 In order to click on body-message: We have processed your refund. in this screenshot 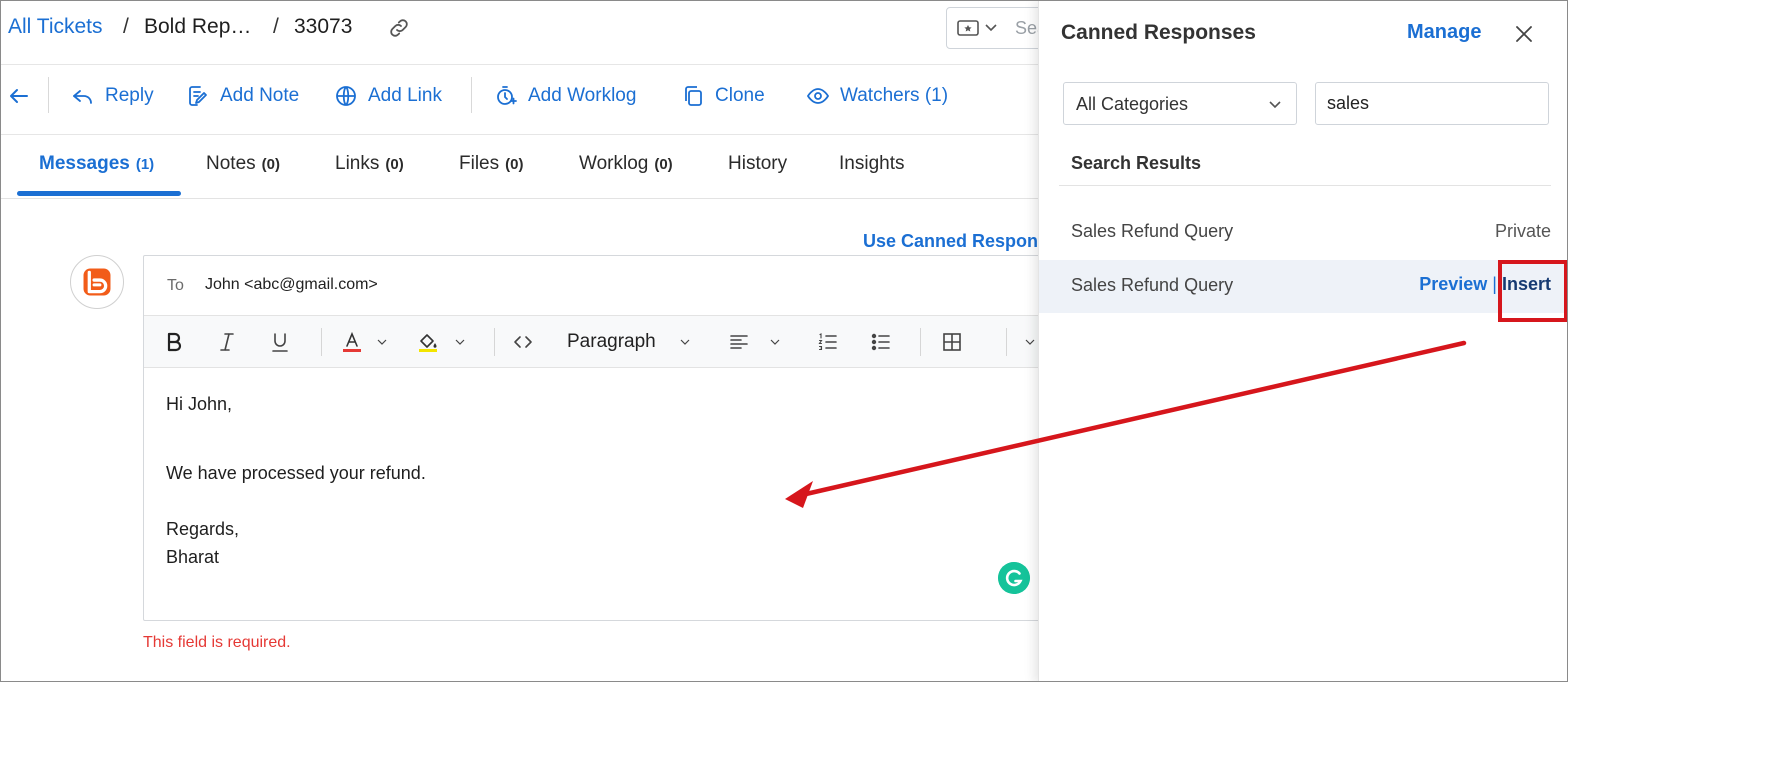, I will do `click(296, 473)`.